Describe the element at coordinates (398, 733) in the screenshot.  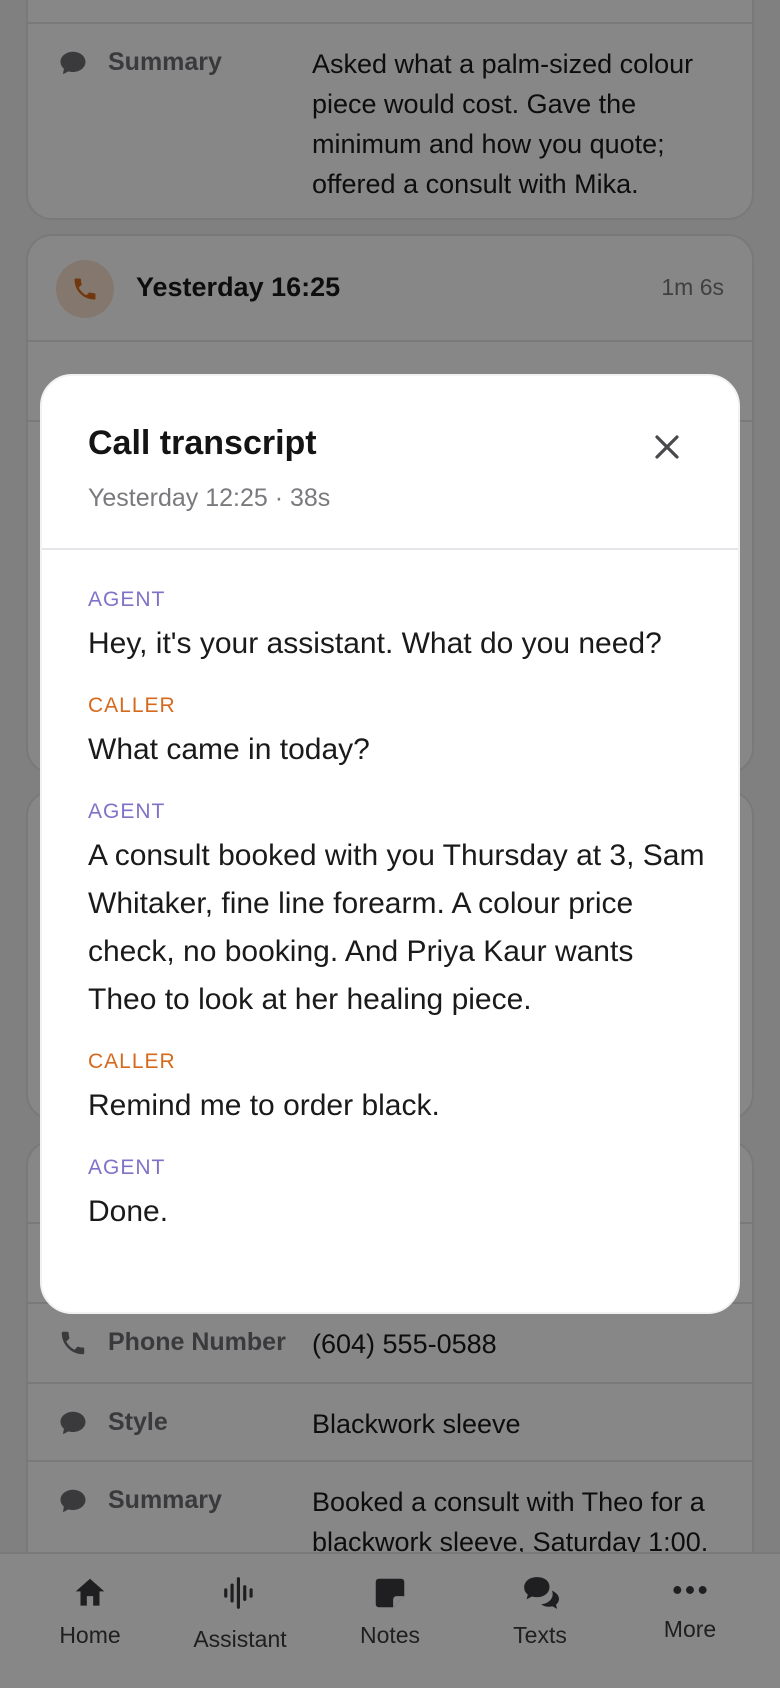
I see `transcript-turn: CALLER What came in today?` at that location.